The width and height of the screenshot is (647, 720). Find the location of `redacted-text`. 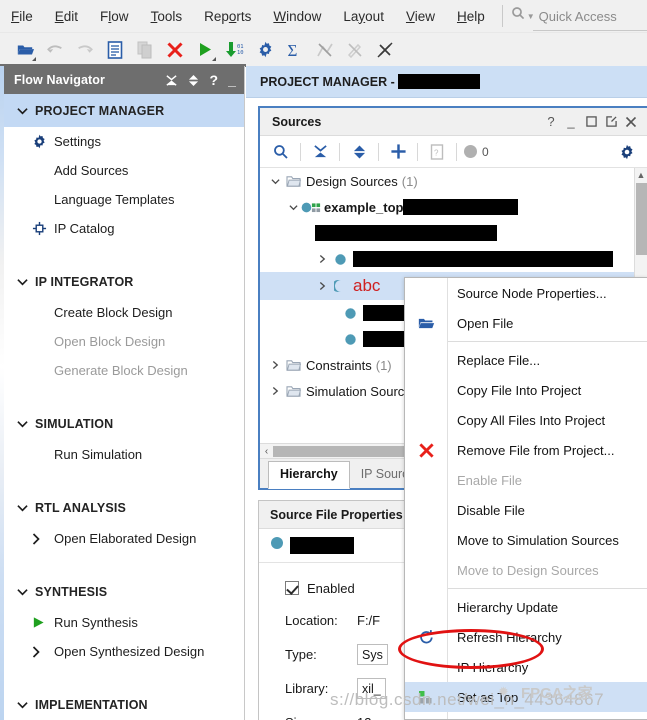

redacted-text is located at coordinates (461, 207).